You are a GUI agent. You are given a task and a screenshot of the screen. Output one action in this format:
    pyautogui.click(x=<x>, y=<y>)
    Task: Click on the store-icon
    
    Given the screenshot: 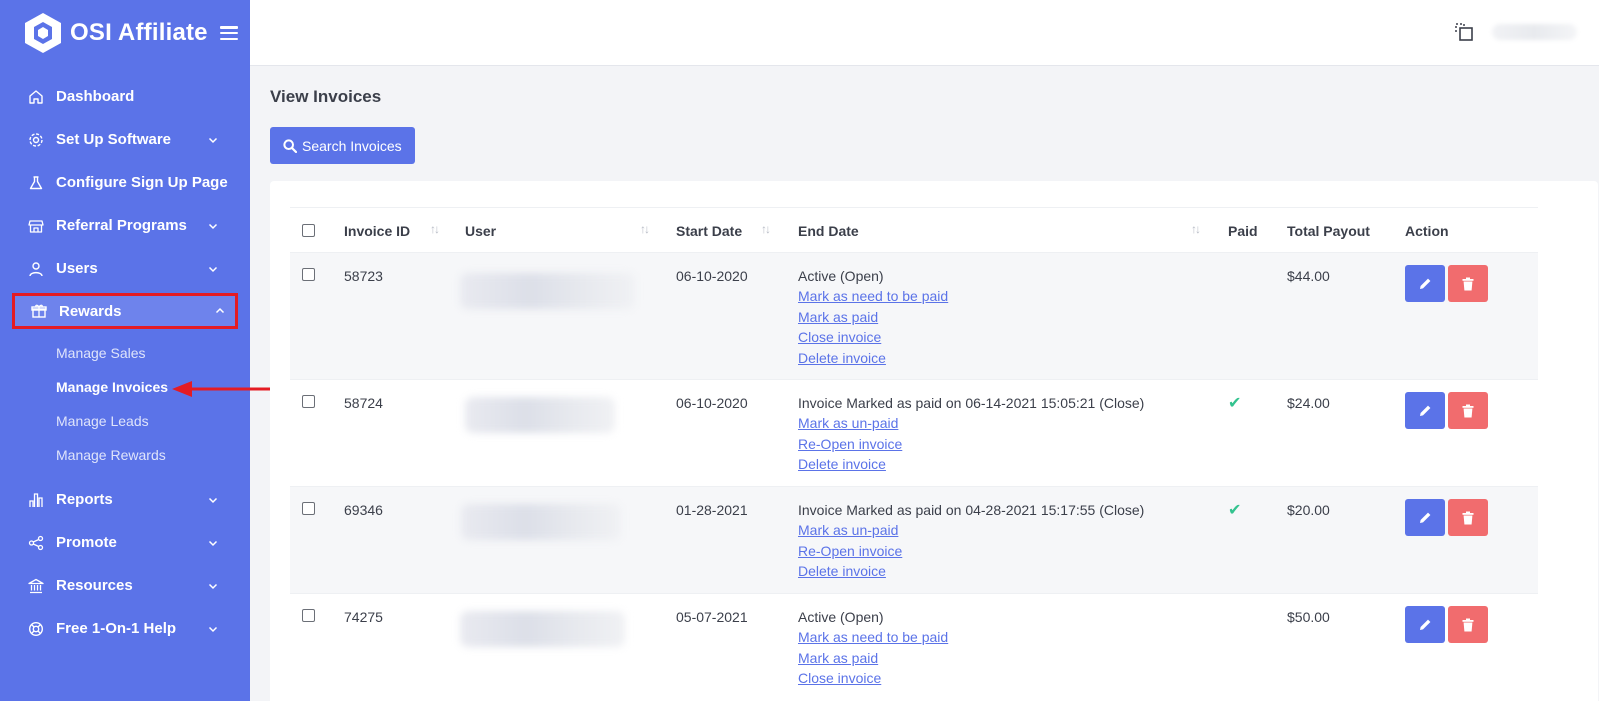 What is the action you would take?
    pyautogui.click(x=36, y=226)
    